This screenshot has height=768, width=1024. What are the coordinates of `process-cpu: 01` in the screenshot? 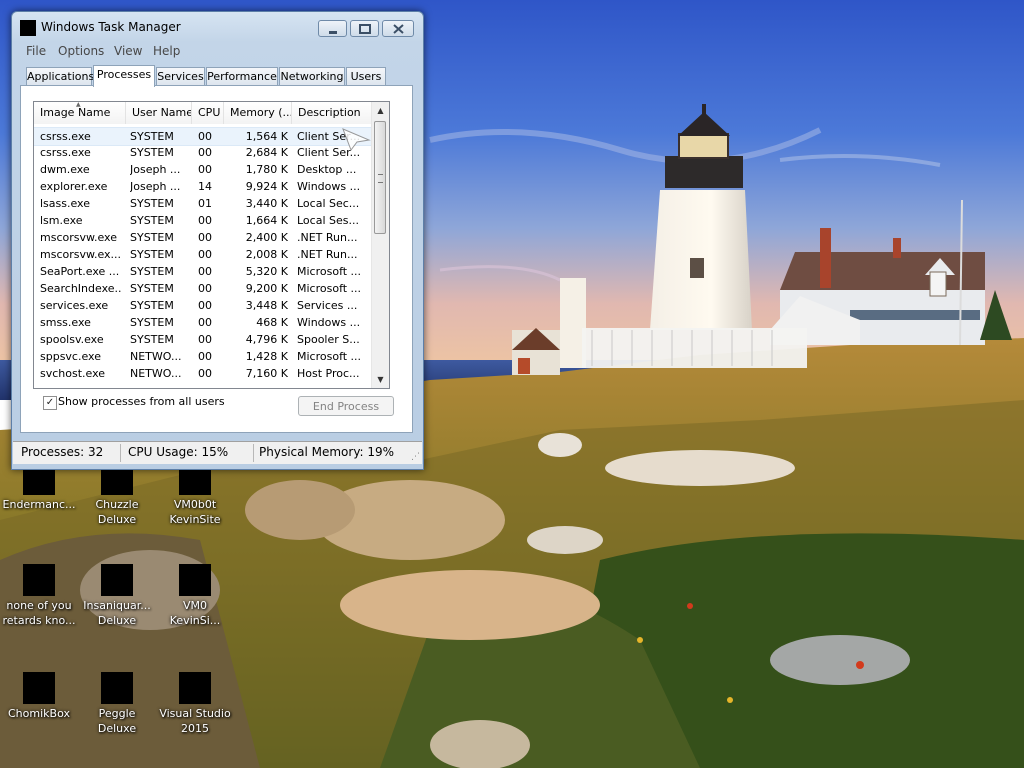 It's located at (205, 203).